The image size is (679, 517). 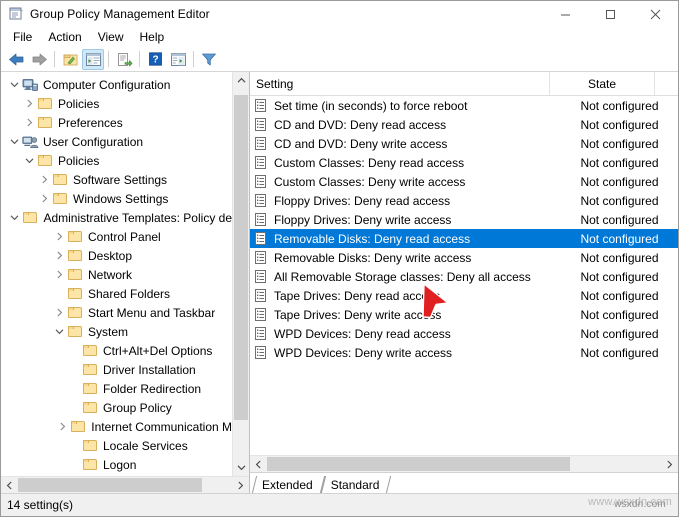 I want to click on scroll-thumb, so click(x=241, y=257).